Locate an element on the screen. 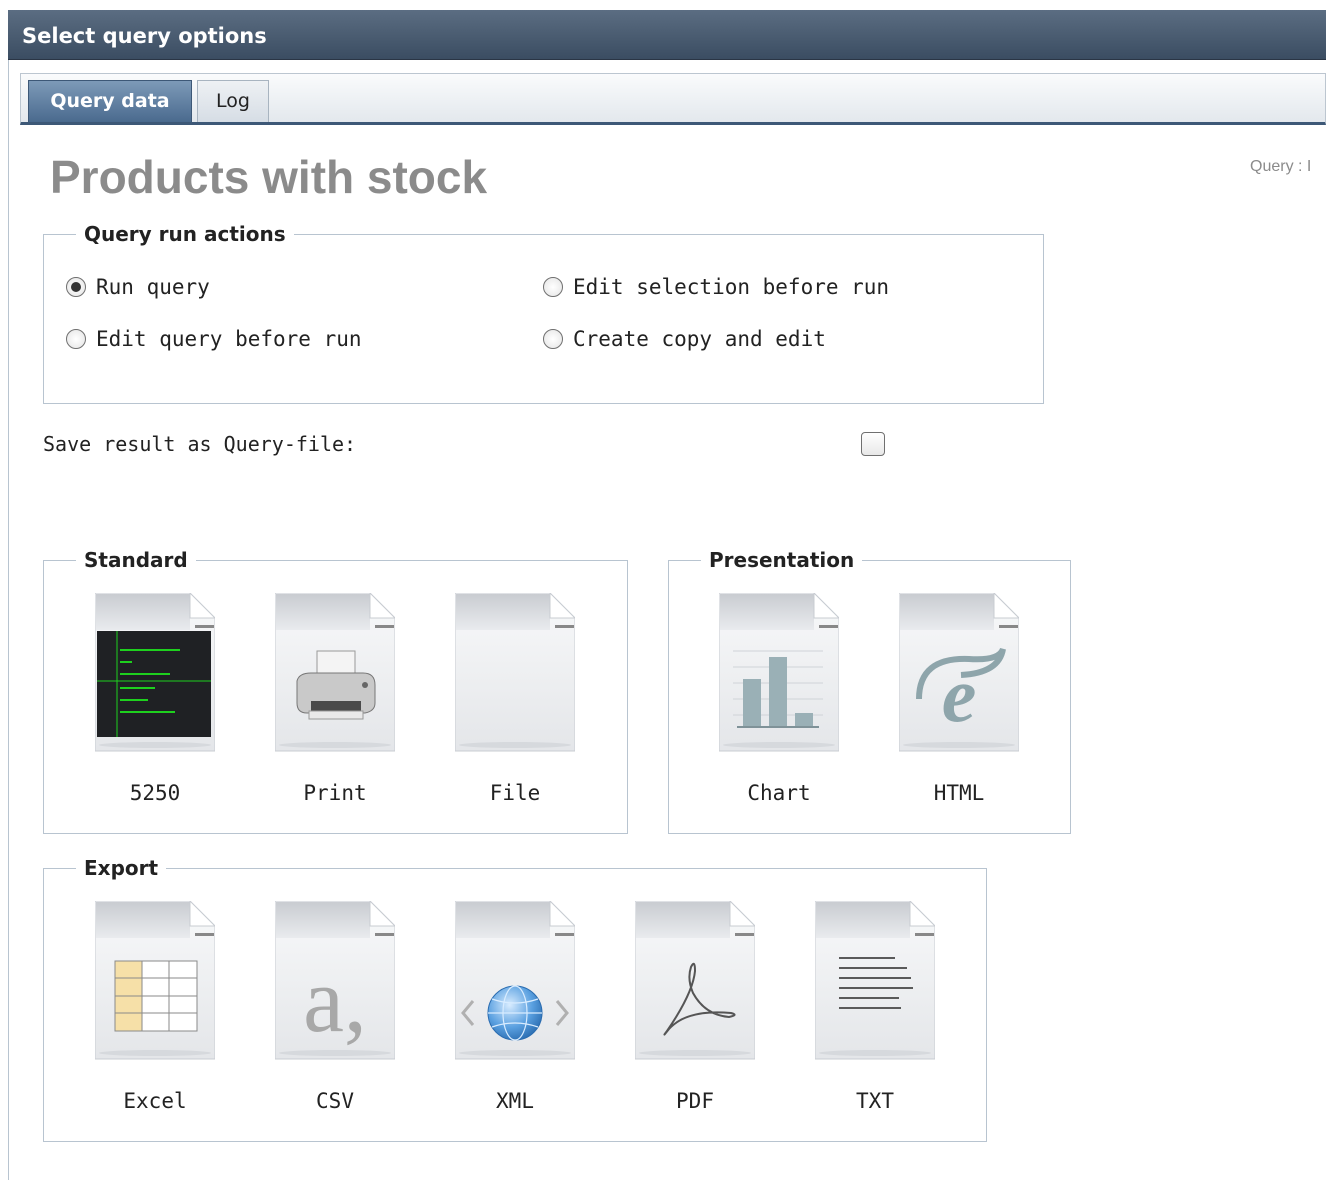 Image resolution: width=1326 pixels, height=1180 pixels. ie-icon: e is located at coordinates (959, 672).